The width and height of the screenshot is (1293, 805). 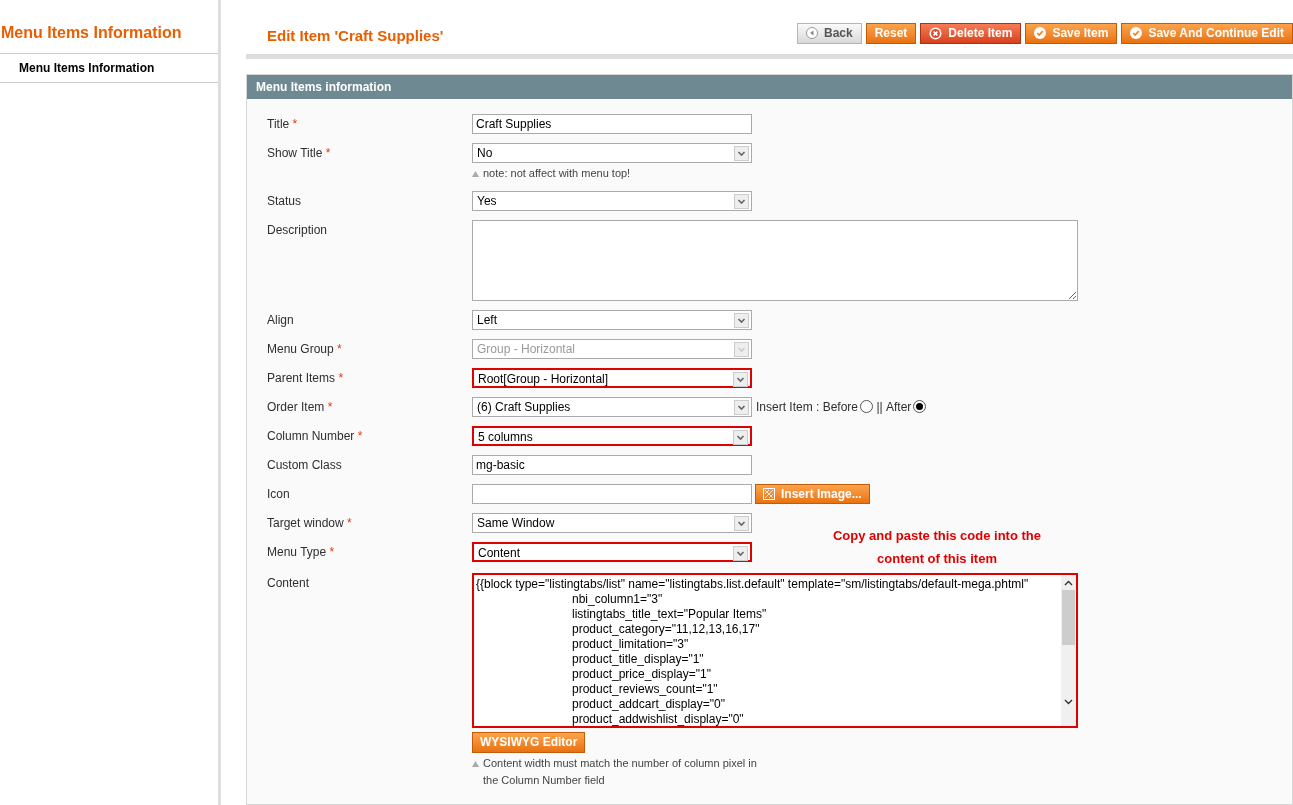 I want to click on text-field, so click(x=612, y=493).